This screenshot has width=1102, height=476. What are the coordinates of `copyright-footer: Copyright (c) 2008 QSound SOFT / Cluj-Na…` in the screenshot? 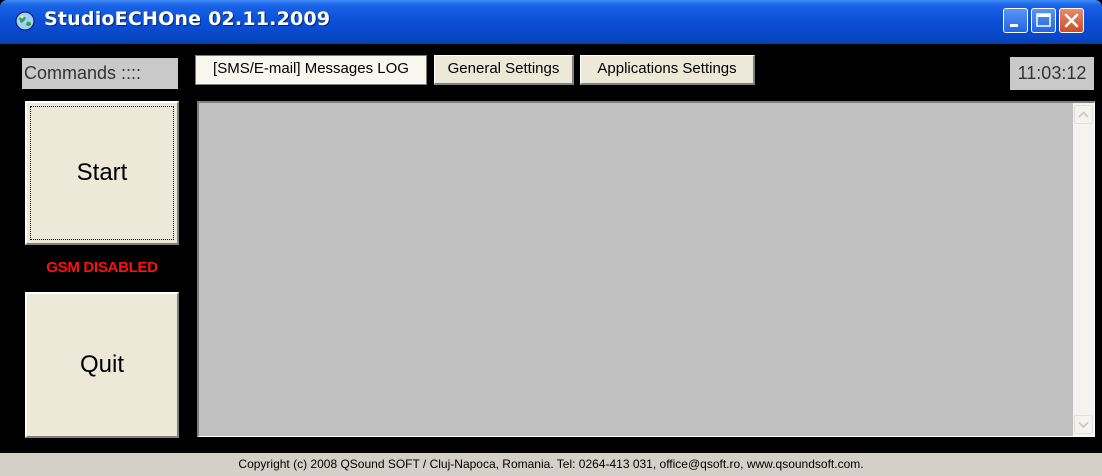 It's located at (551, 464).